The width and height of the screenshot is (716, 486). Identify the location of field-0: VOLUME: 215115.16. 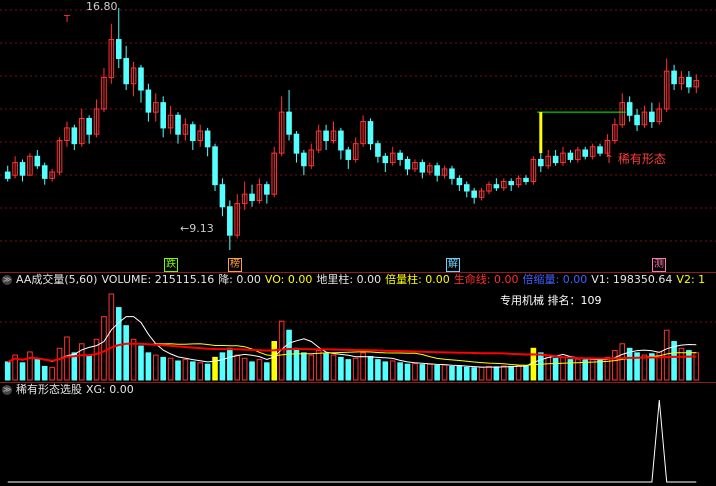
(158, 279).